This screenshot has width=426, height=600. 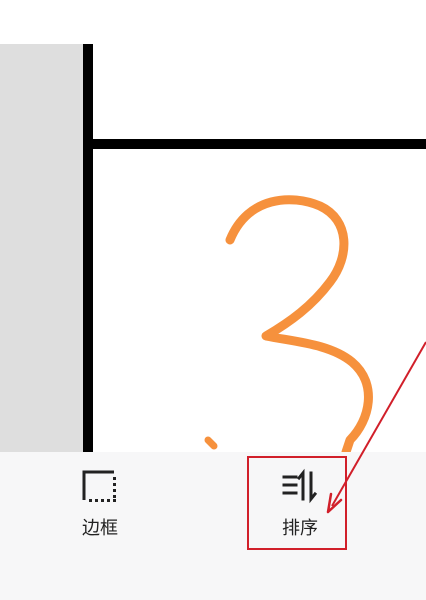 What do you see at coordinates (300, 528) in the screenshot?
I see `sort-button-label: 排序` at bounding box center [300, 528].